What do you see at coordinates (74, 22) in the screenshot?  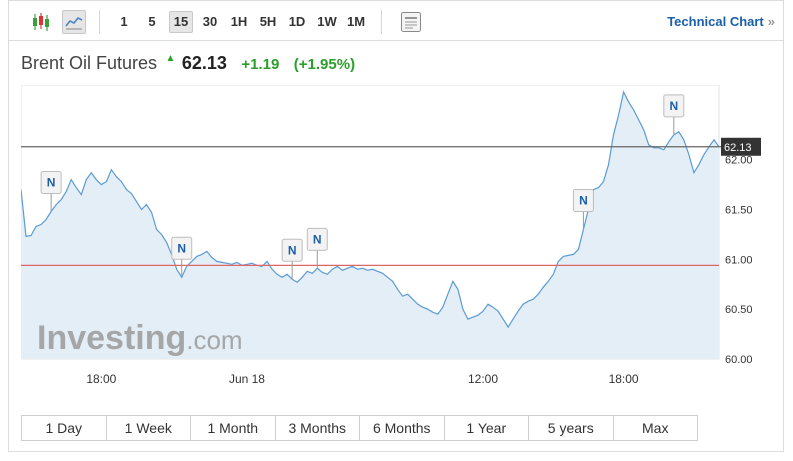 I see `line-chart-icon` at bounding box center [74, 22].